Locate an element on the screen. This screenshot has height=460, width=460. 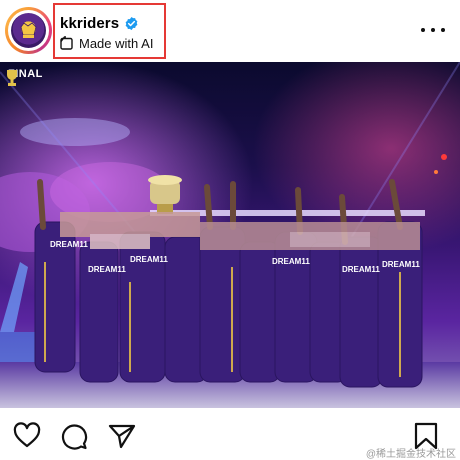
trophy-icon is located at coordinates (12, 78).